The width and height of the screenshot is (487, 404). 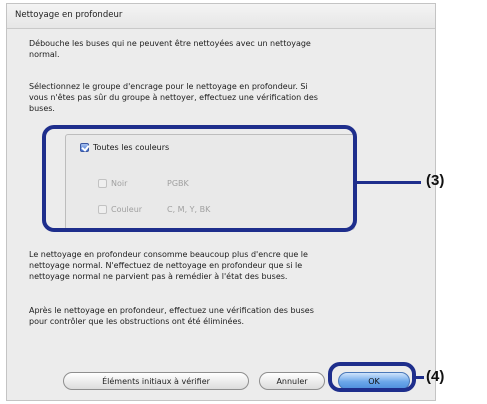 I want to click on ok-callout-leader, so click(x=420, y=377).